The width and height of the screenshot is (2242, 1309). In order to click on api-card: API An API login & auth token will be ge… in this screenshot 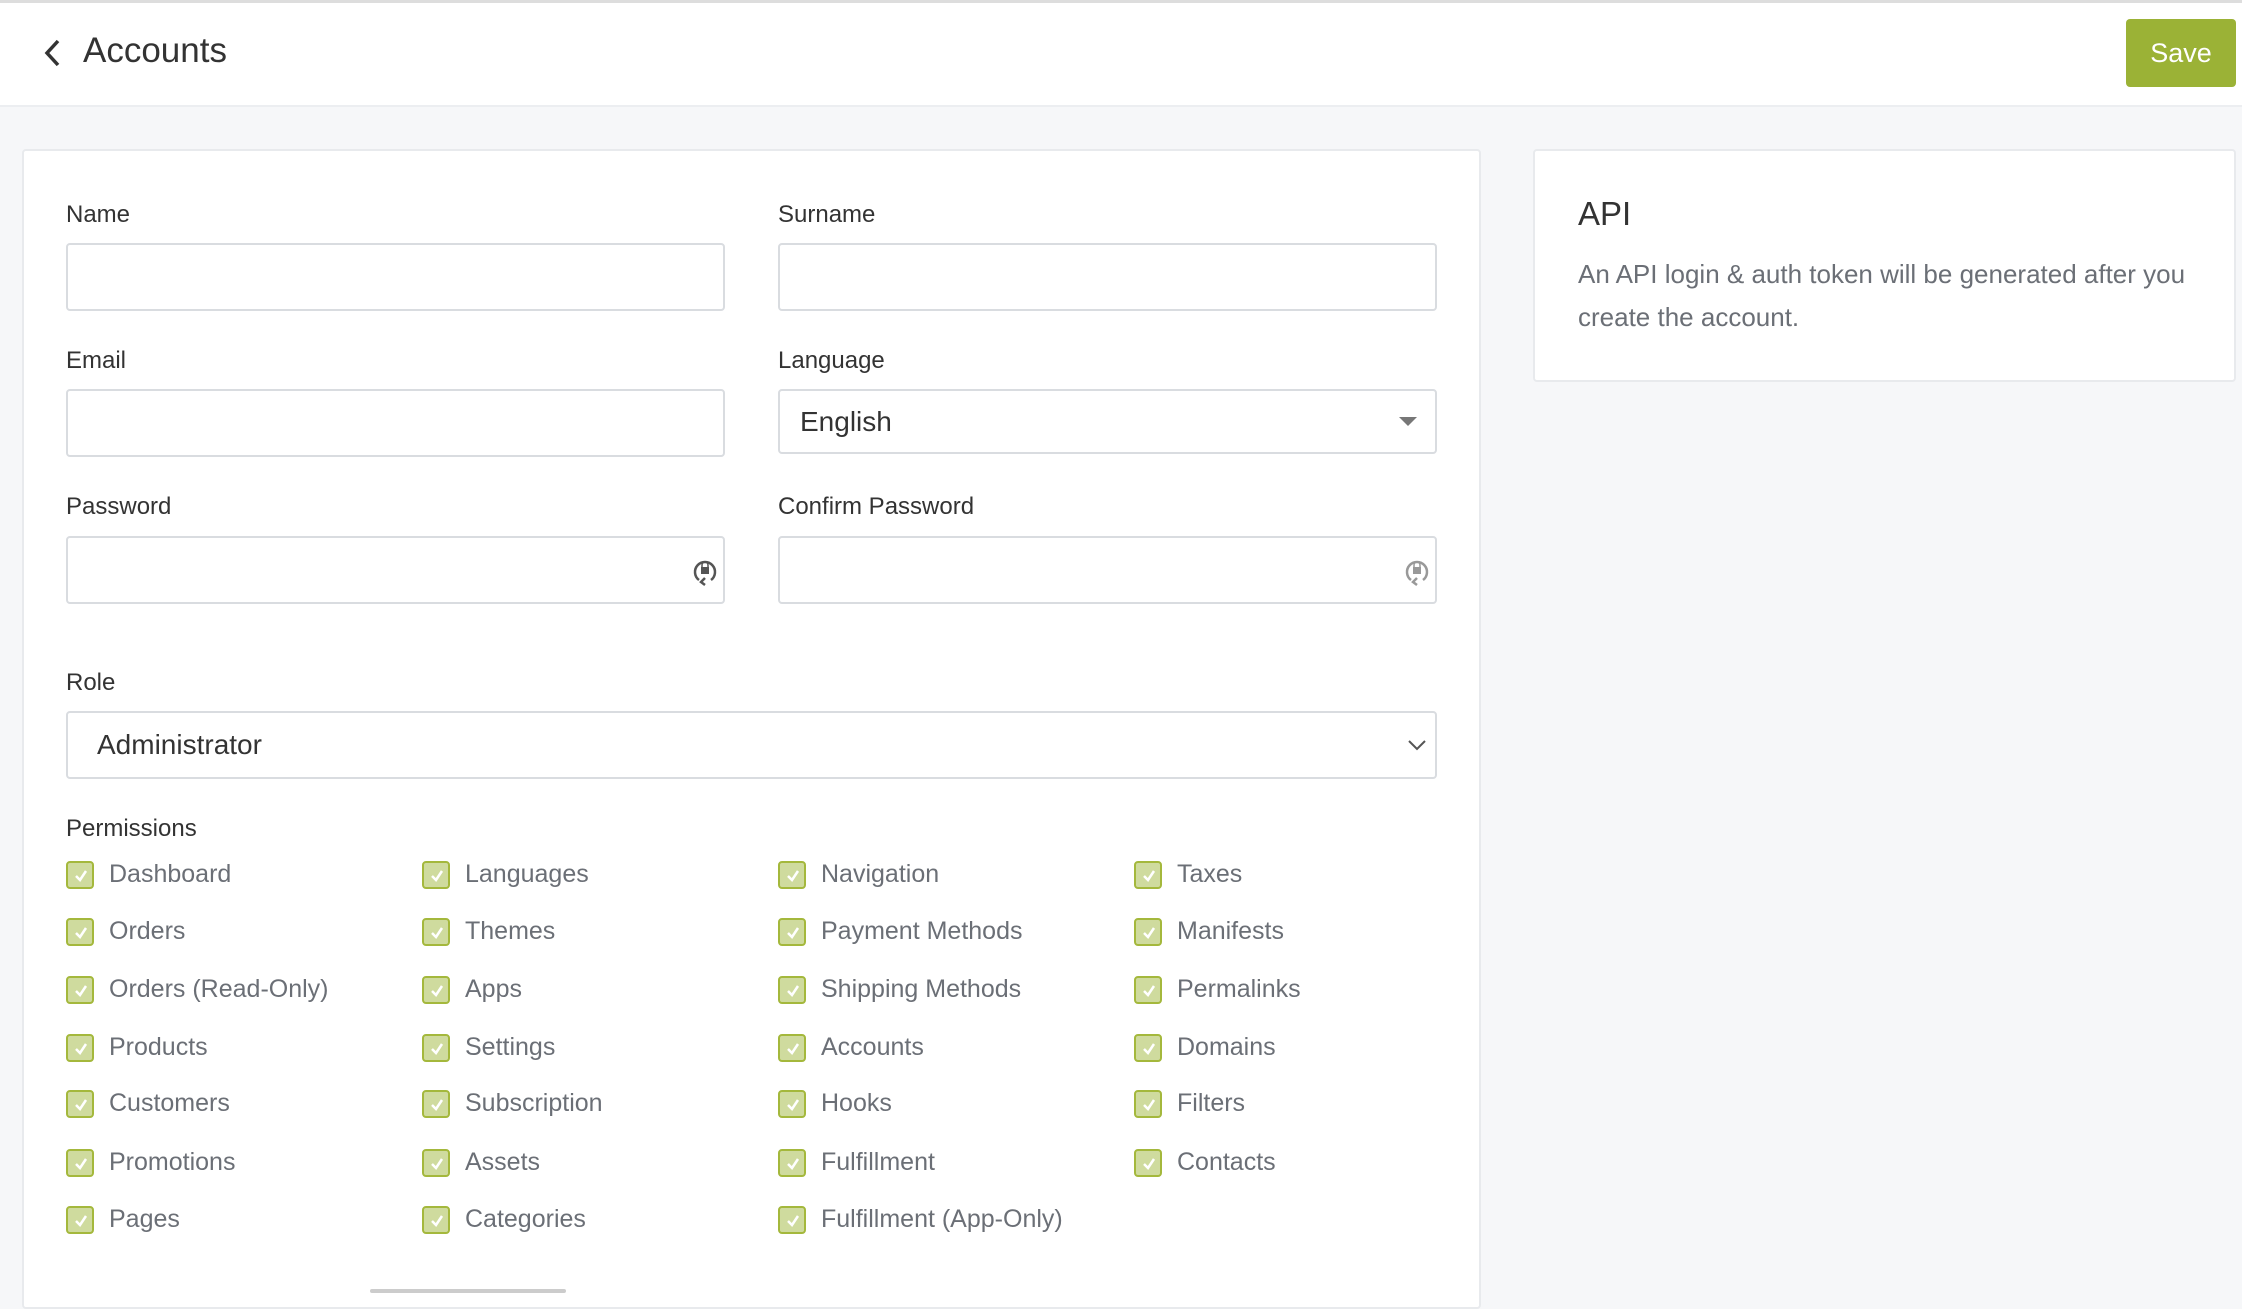, I will do `click(1884, 265)`.